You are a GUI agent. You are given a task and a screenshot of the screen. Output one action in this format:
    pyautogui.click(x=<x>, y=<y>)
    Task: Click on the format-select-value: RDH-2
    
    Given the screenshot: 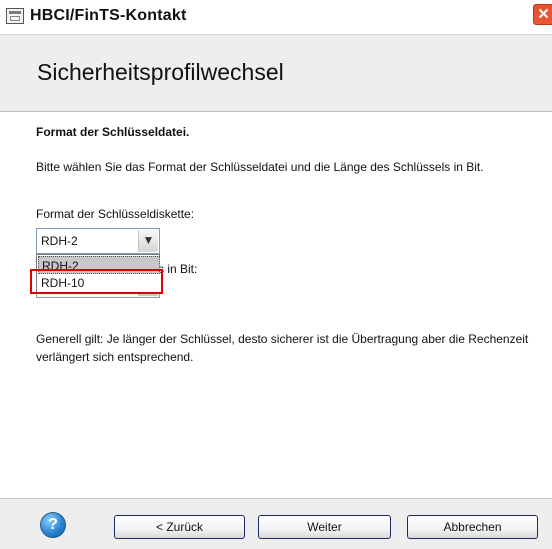 What is the action you would take?
    pyautogui.click(x=59, y=241)
    